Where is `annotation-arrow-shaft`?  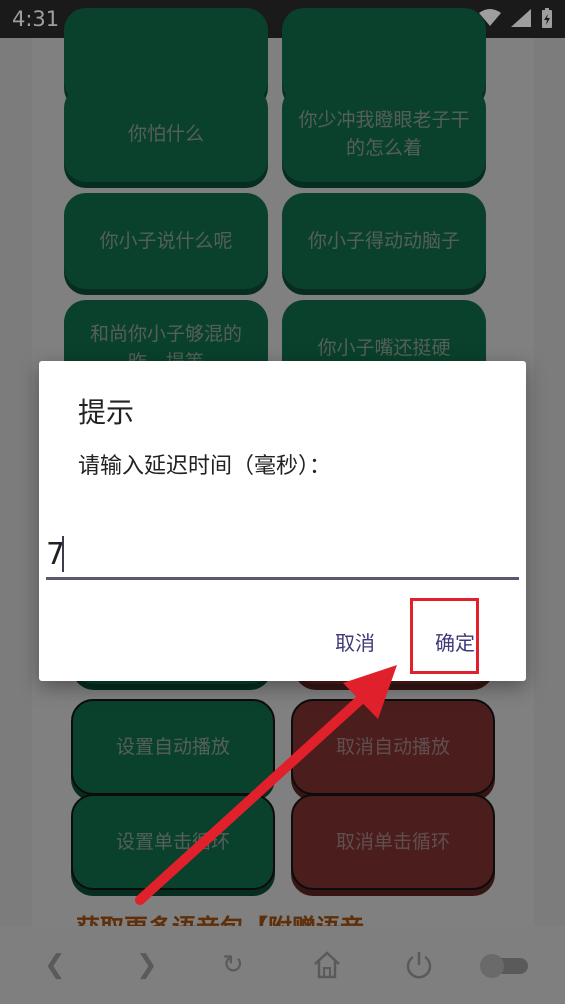 annotation-arrow-shaft is located at coordinates (250, 800).